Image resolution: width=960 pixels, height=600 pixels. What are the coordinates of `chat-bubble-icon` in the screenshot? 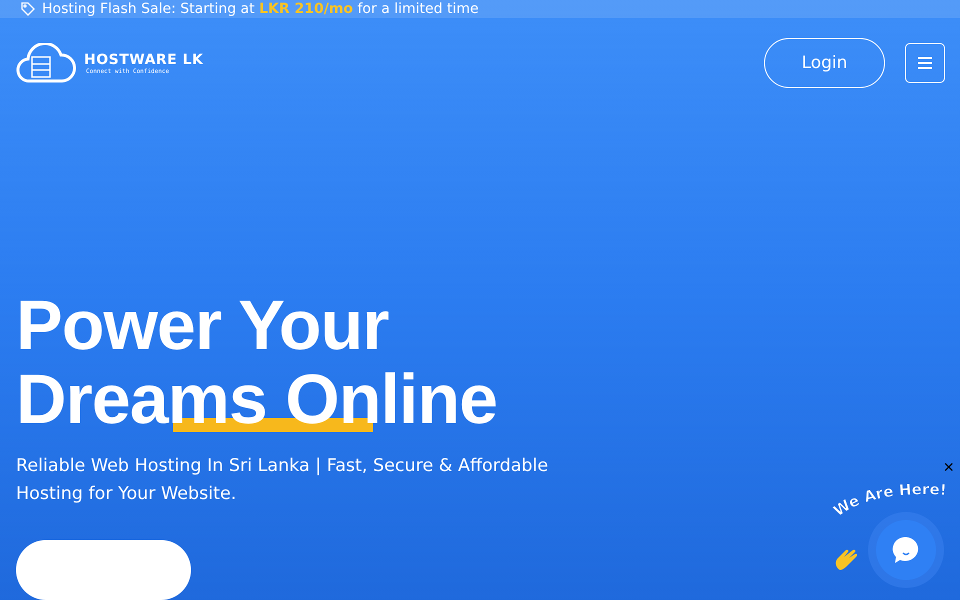 It's located at (906, 550).